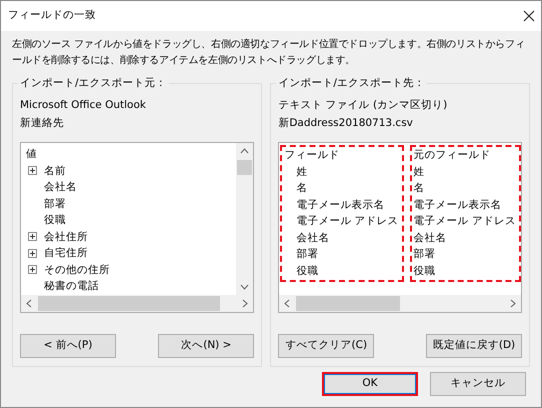  I want to click on field-column: 元のフィールド 姓 名 電子メール表示名 電子メール アドレス 会社名 部署 役職, so click(465, 213).